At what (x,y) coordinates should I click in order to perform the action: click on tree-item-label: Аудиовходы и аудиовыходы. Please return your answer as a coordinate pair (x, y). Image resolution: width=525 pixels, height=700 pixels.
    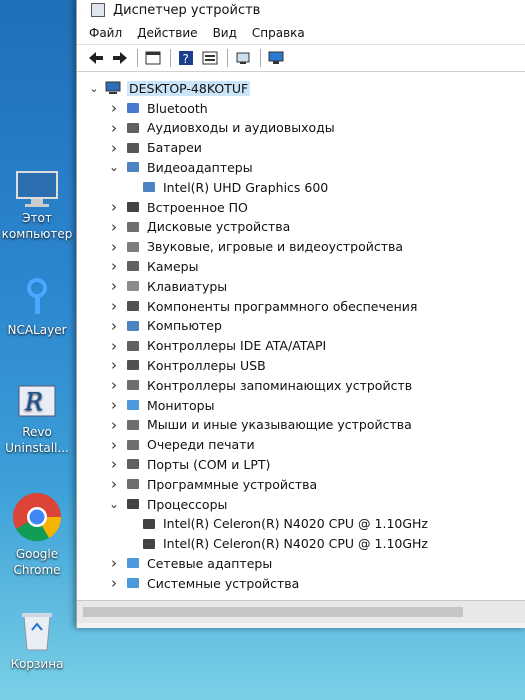
    Looking at the image, I should click on (241, 128).